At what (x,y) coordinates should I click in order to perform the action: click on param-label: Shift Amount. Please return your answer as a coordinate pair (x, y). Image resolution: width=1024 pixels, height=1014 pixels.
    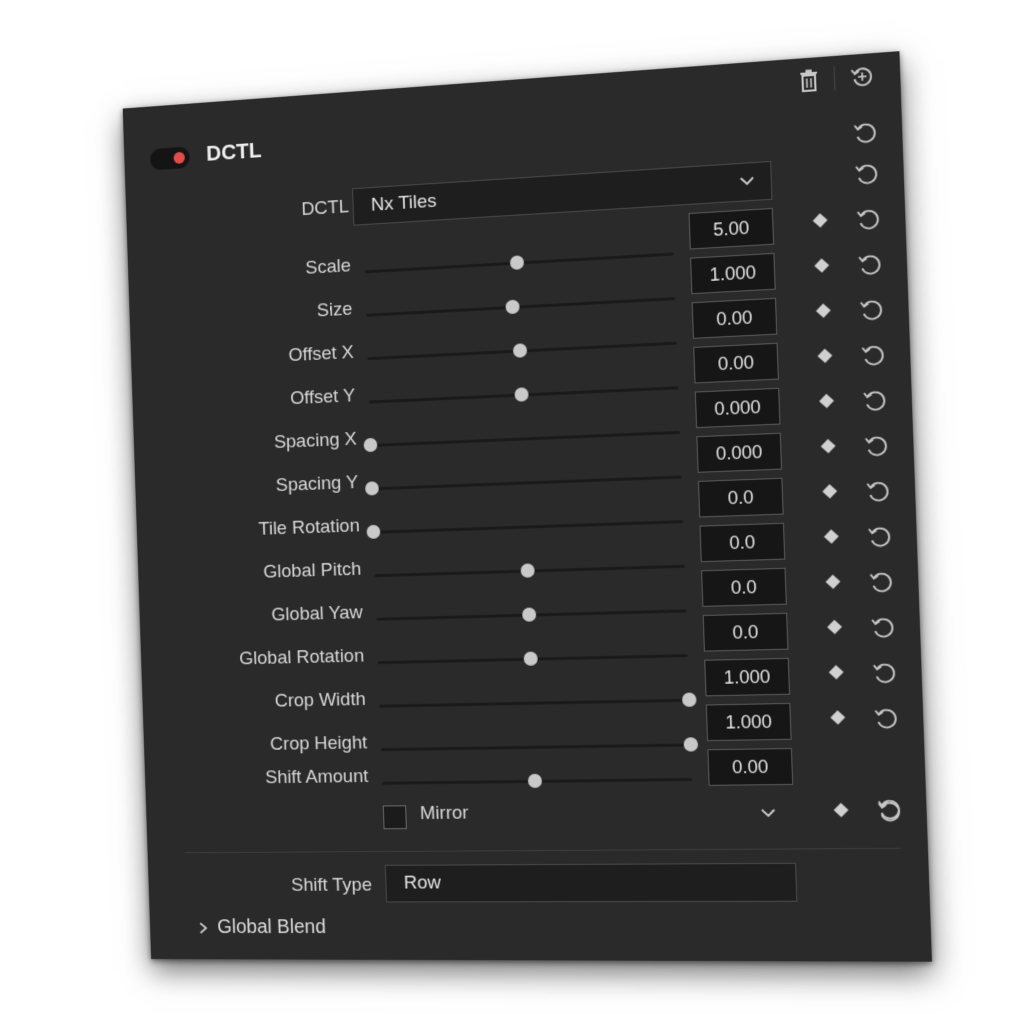
    Looking at the image, I should click on (316, 777).